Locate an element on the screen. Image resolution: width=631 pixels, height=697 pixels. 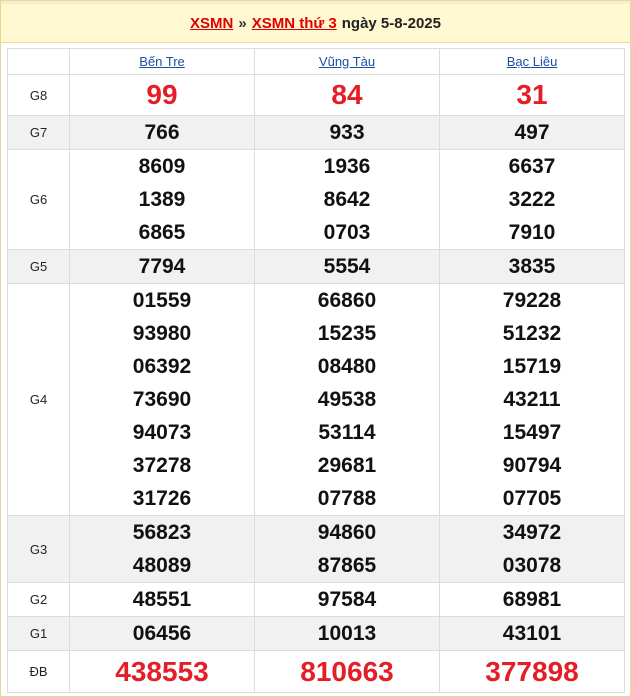
result-number: 87865 is located at coordinates (347, 565).